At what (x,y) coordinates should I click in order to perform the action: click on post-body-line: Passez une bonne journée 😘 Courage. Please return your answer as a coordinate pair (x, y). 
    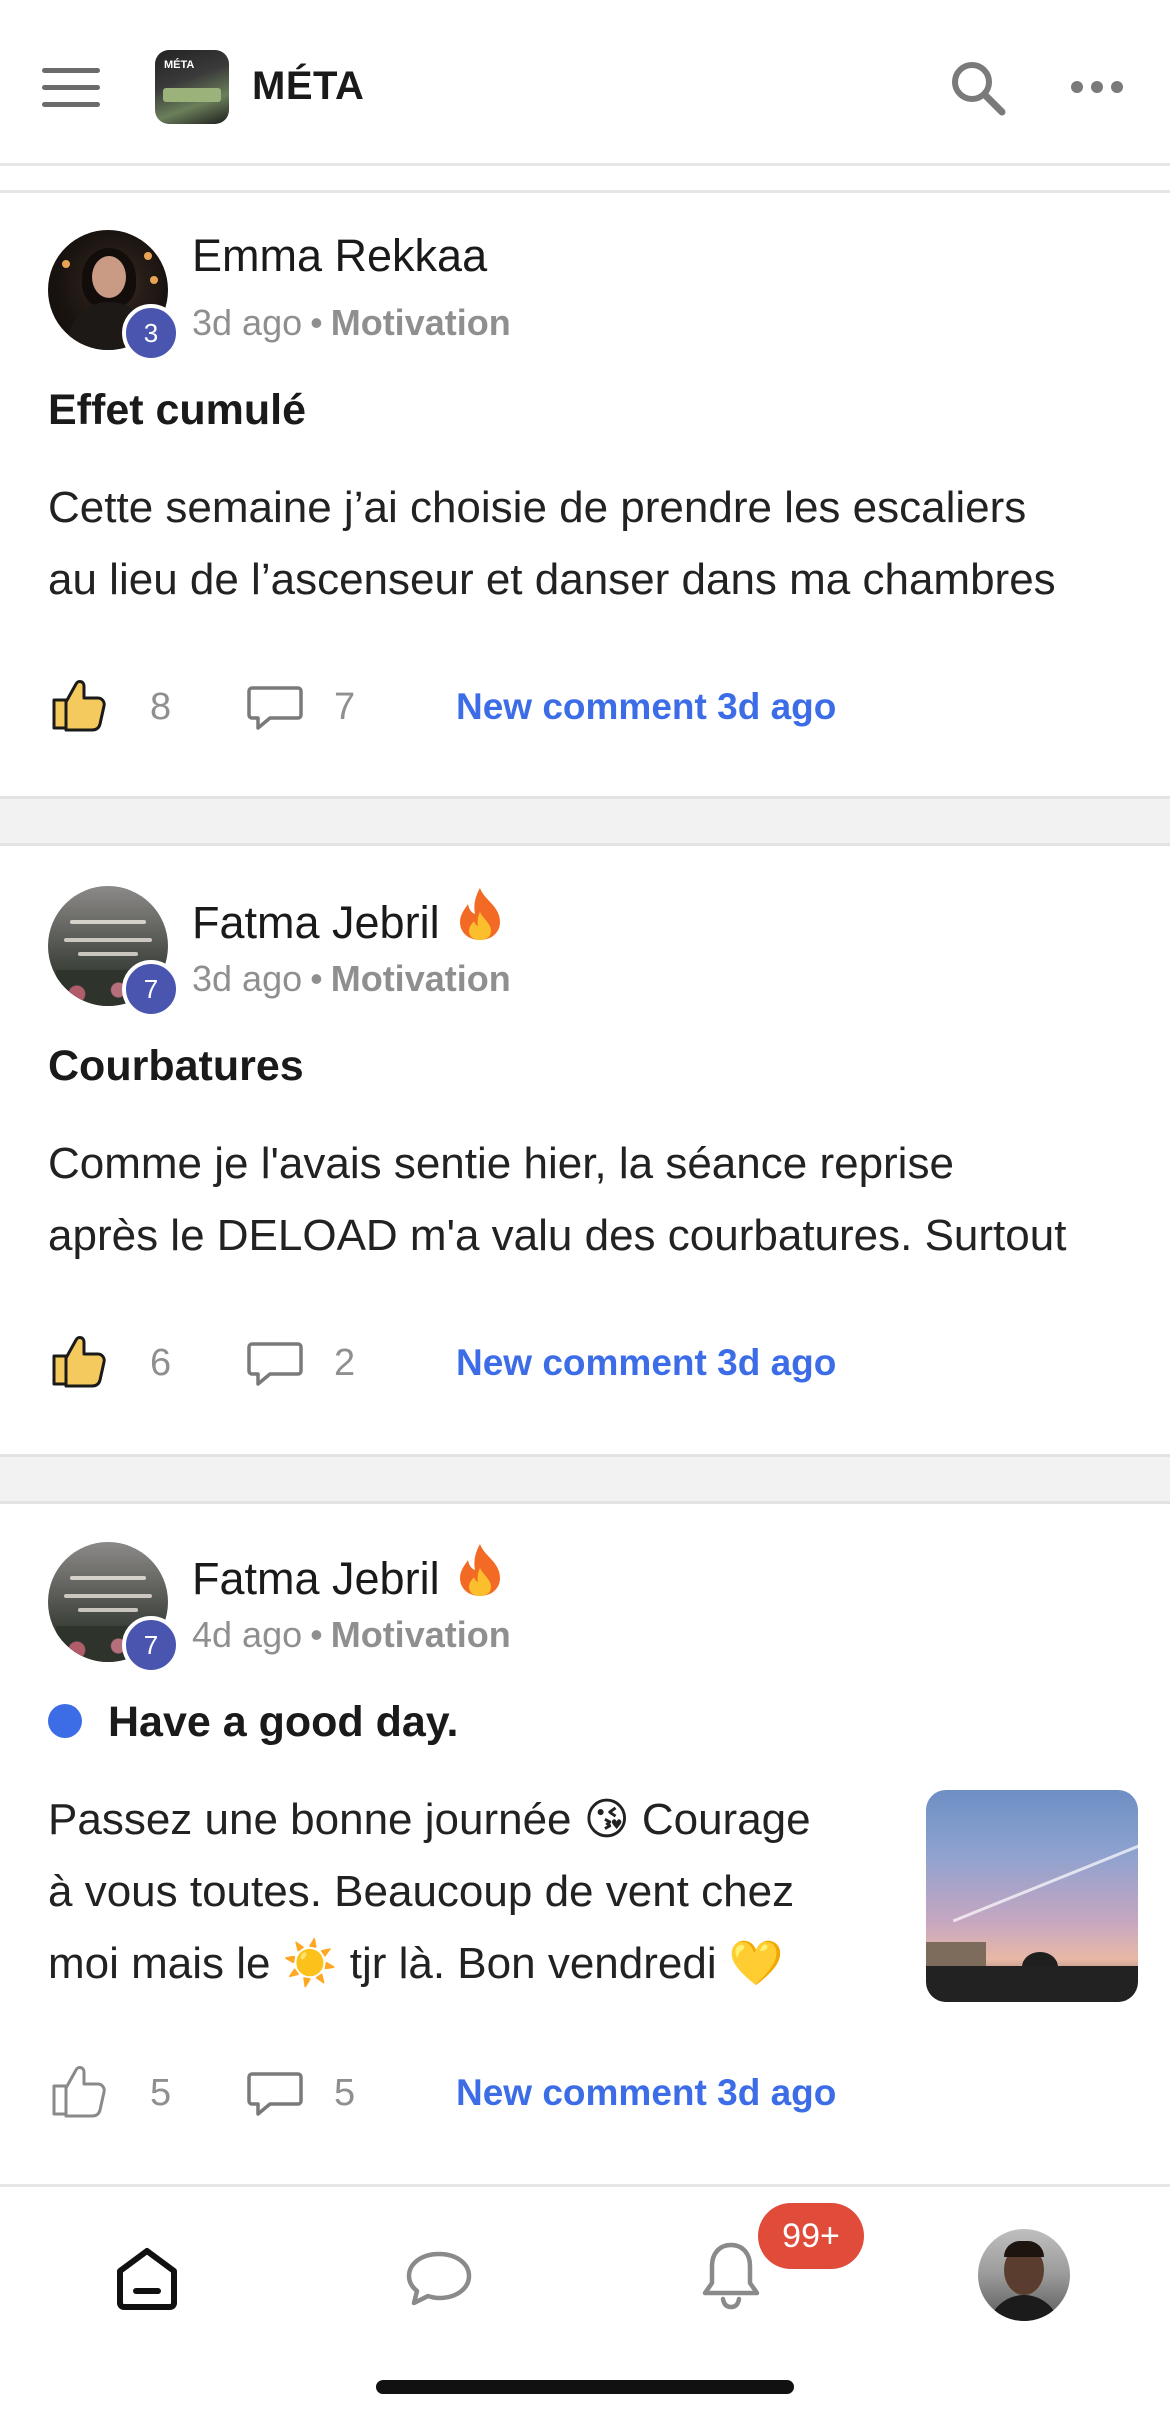
    Looking at the image, I should click on (429, 1819).